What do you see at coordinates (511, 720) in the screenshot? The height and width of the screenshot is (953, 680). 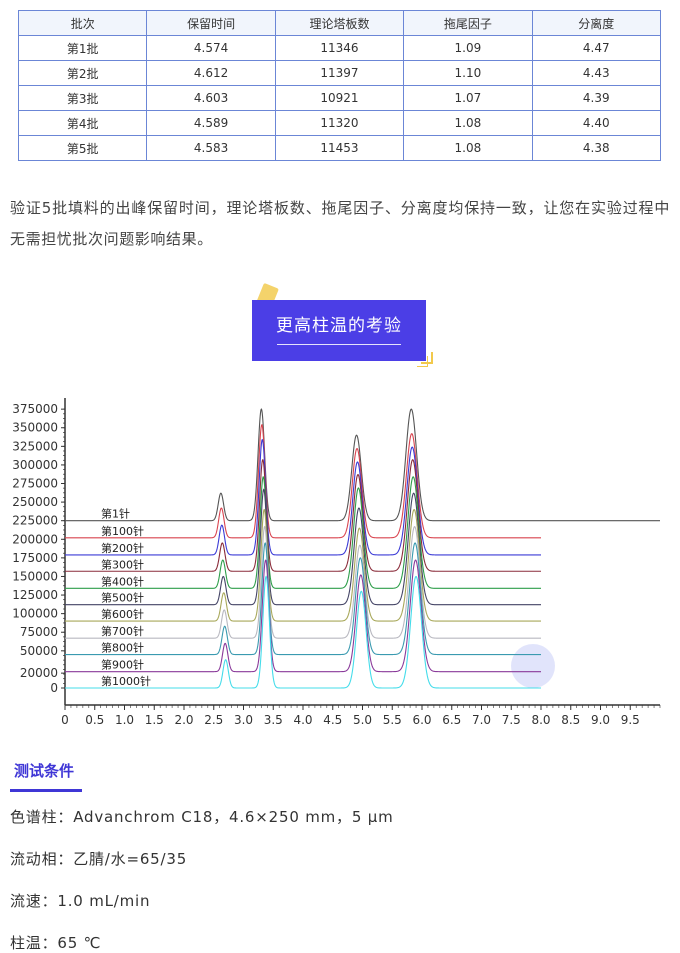 I see `x-tick-label: 7.5` at bounding box center [511, 720].